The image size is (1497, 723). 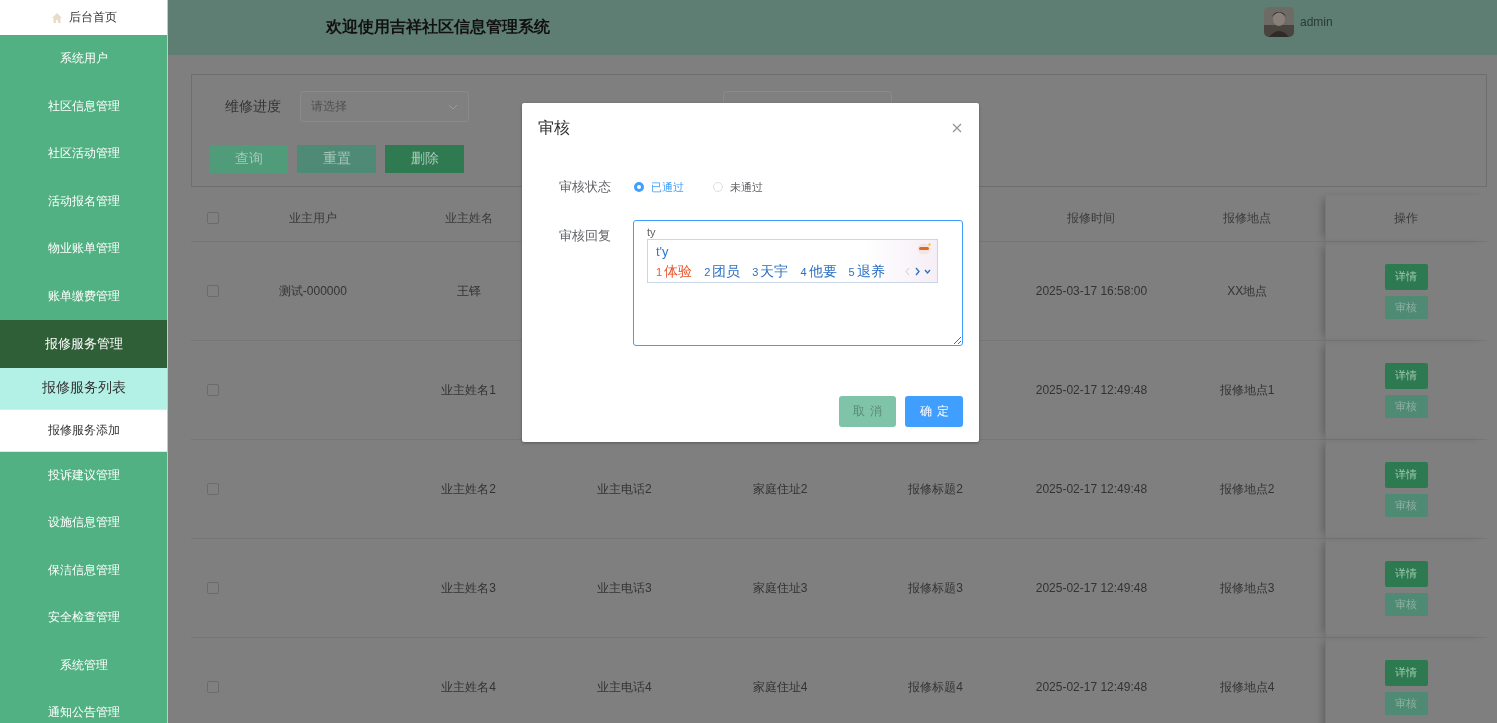 I want to click on sidebar-menu-item: 系统管理, so click(x=83, y=665).